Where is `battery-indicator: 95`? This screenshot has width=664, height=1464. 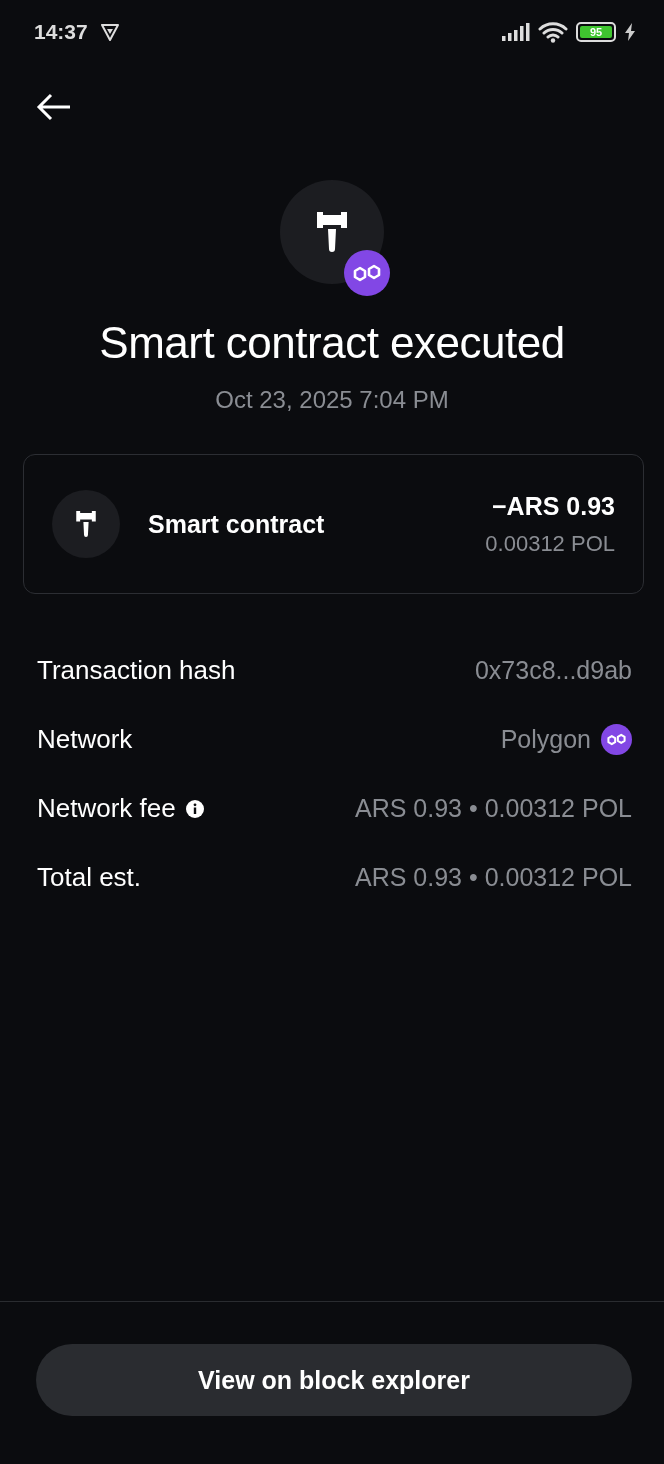 battery-indicator: 95 is located at coordinates (596, 32).